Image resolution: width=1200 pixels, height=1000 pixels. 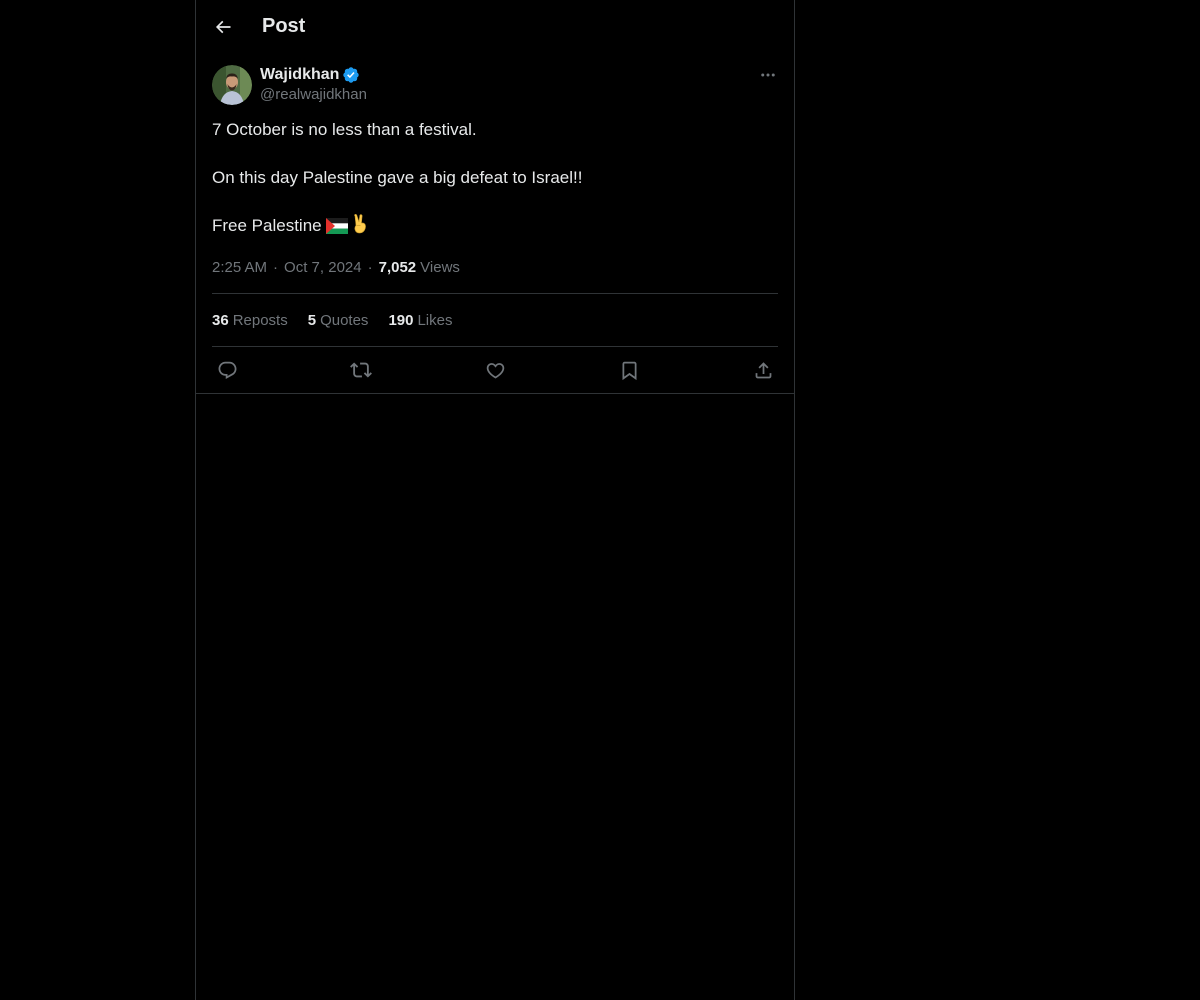 I want to click on top-bar: Post, so click(x=495, y=26).